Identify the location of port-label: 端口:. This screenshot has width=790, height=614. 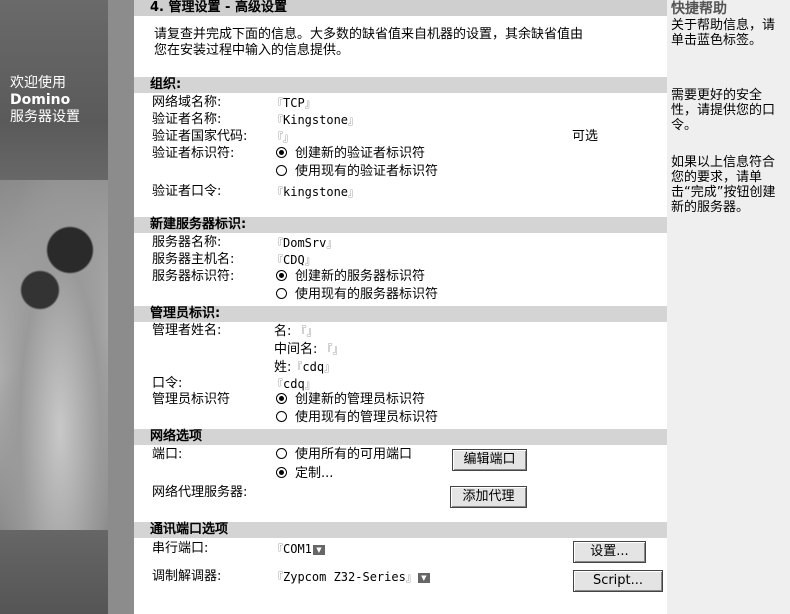
(167, 454).